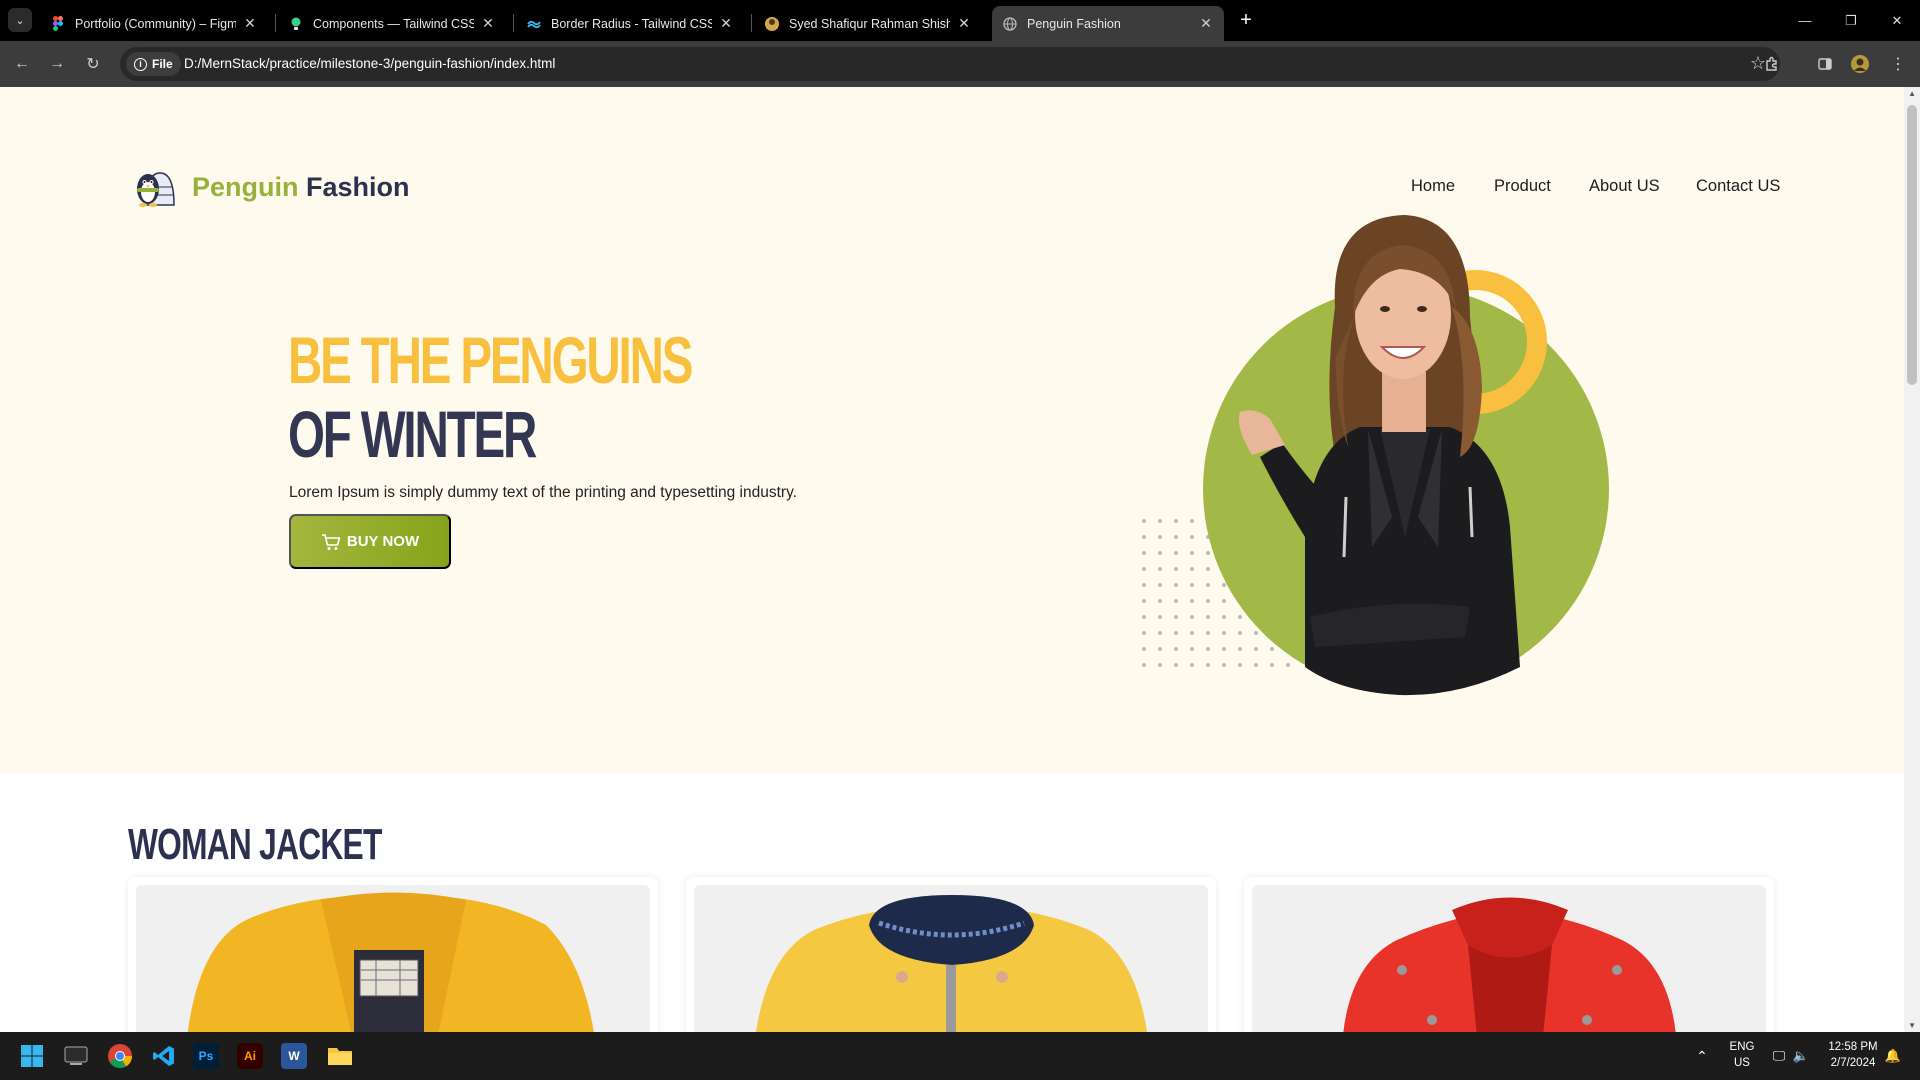  I want to click on extensions-button, so click(1772, 64).